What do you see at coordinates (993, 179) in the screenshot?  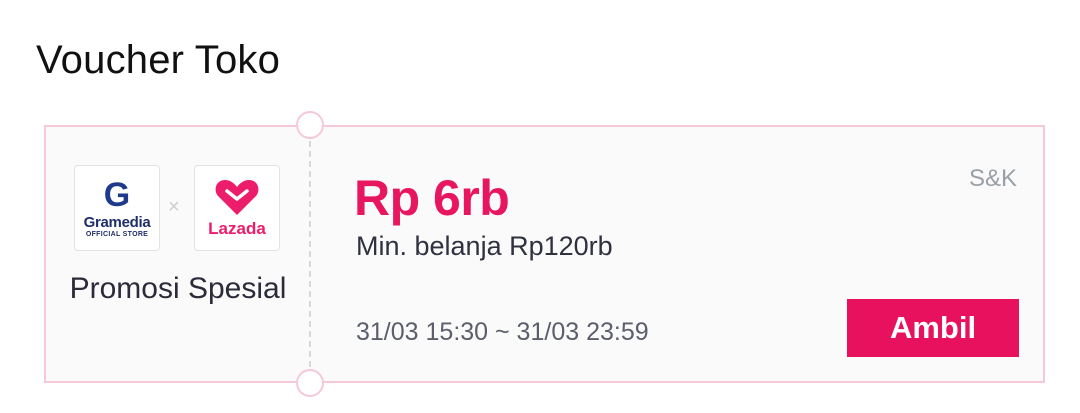 I see `terms-link: S&K` at bounding box center [993, 179].